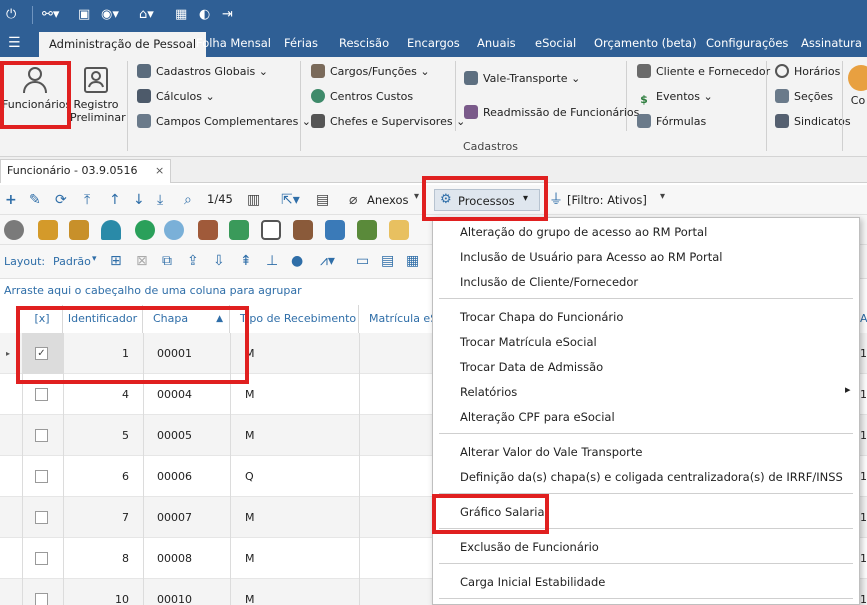 The image size is (867, 605). What do you see at coordinates (84, 15) in the screenshot?
I see `view-icon: ▣` at bounding box center [84, 15].